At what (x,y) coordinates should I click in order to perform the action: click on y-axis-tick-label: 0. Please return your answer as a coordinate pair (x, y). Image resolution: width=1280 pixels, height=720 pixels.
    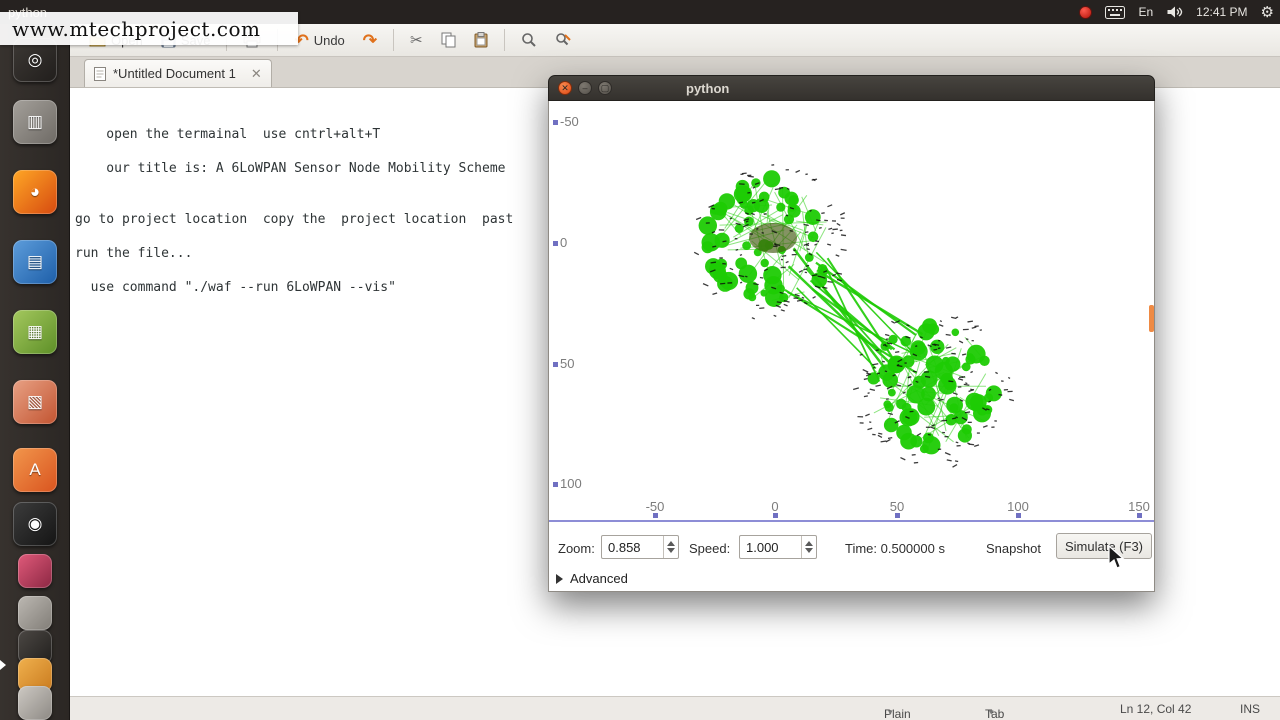
    Looking at the image, I should click on (564, 242).